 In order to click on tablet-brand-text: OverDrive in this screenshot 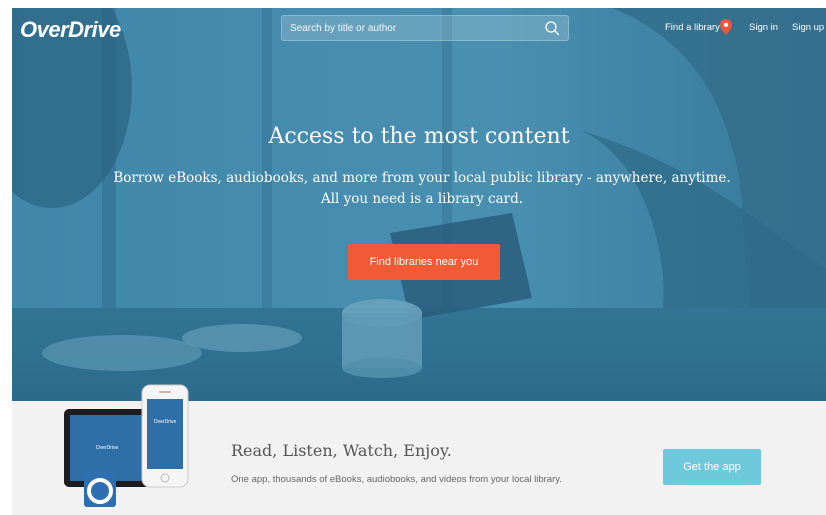, I will do `click(107, 448)`.